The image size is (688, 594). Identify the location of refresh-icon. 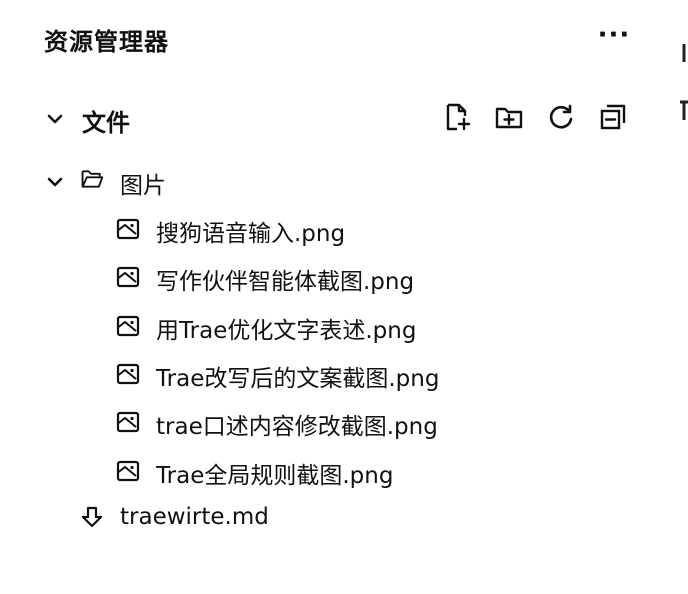
(561, 116).